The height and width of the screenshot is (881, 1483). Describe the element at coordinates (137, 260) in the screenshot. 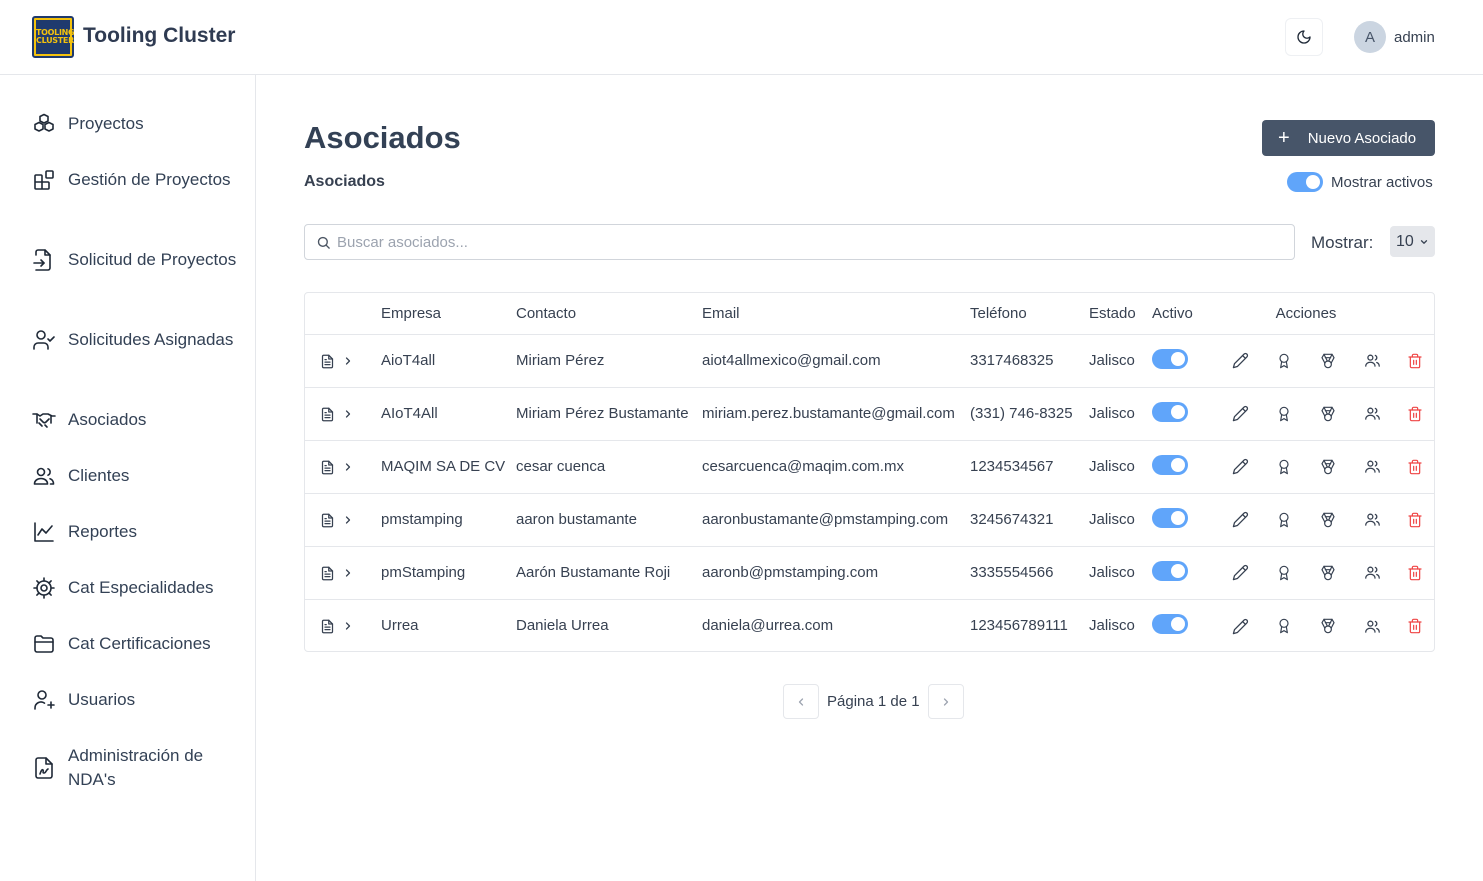

I see `sidebar-item-solicitud-proyectos: Solicitud de Proyectos` at that location.